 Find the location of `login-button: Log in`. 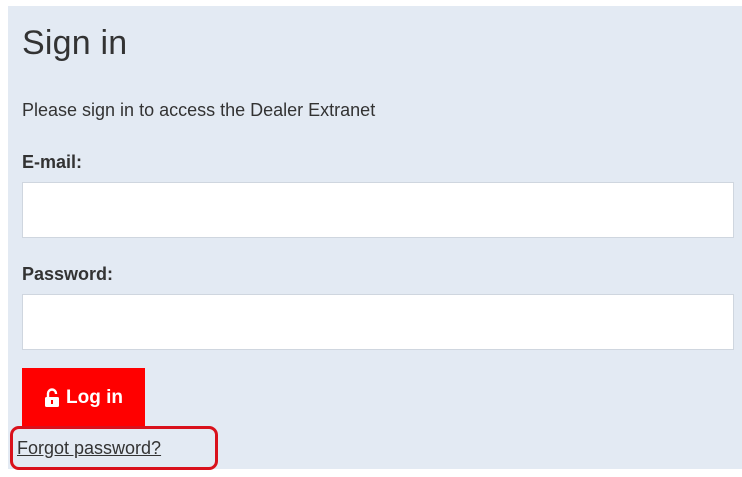

login-button: Log in is located at coordinates (83, 398).